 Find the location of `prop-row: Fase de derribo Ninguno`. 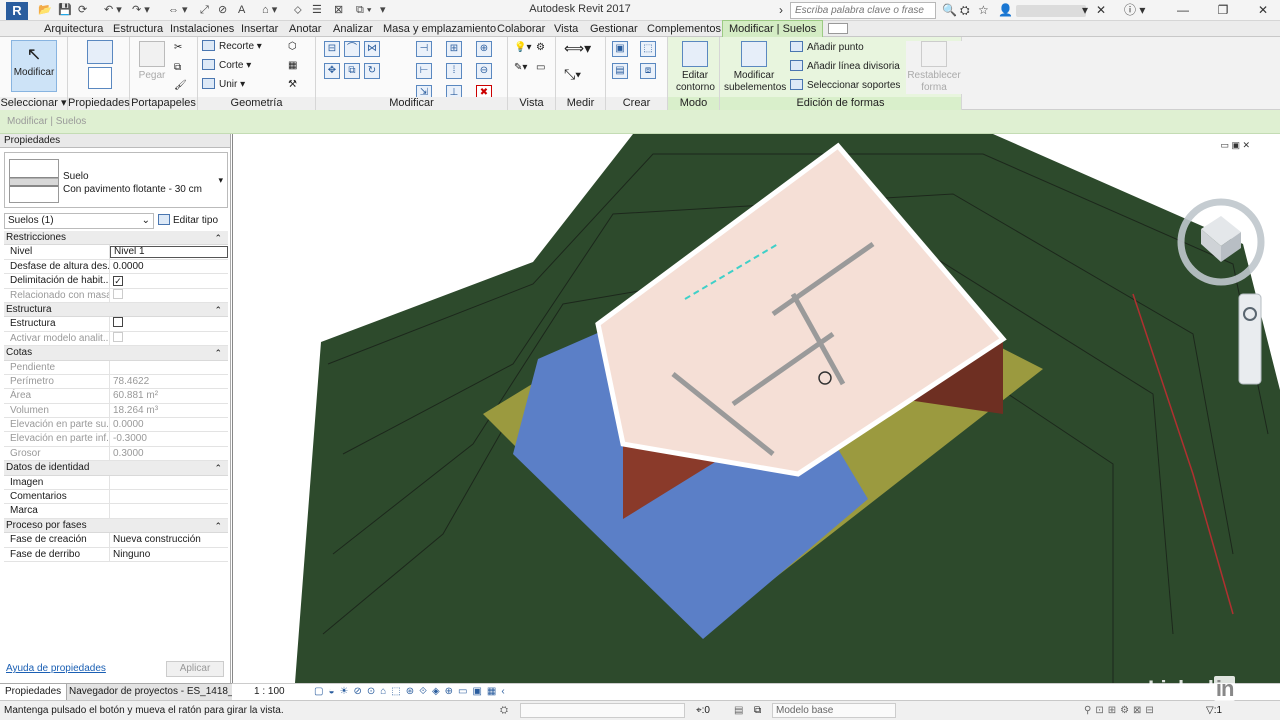

prop-row: Fase de derribo Ninguno is located at coordinates (116, 554).